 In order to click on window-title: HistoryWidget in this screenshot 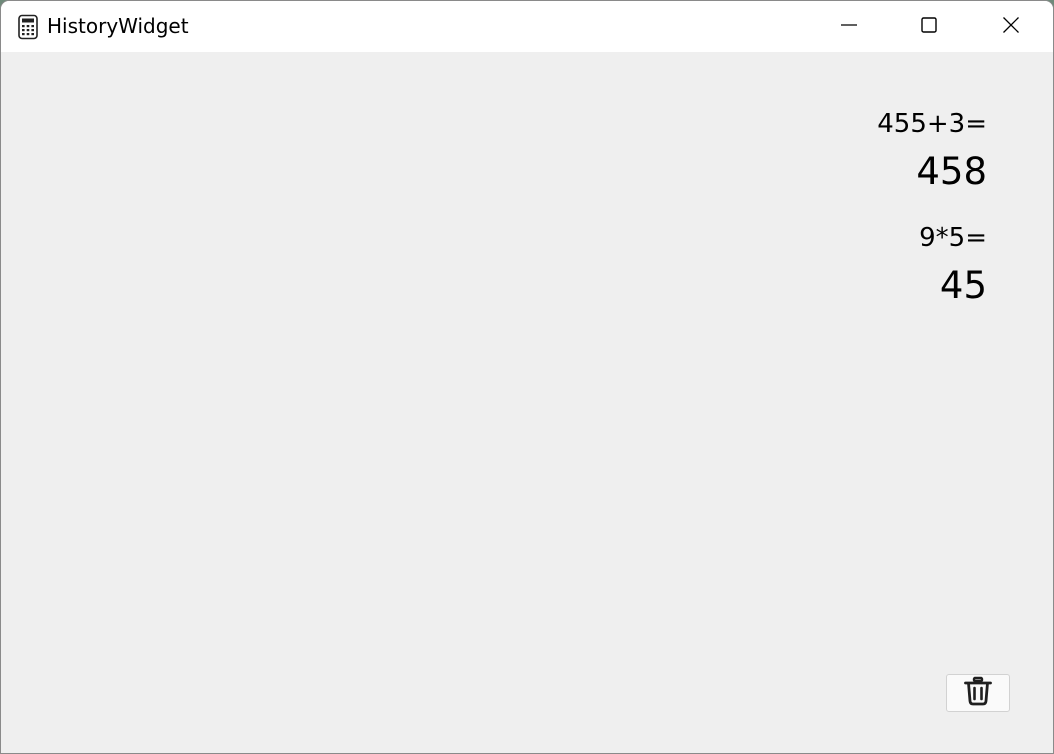, I will do `click(118, 26)`.